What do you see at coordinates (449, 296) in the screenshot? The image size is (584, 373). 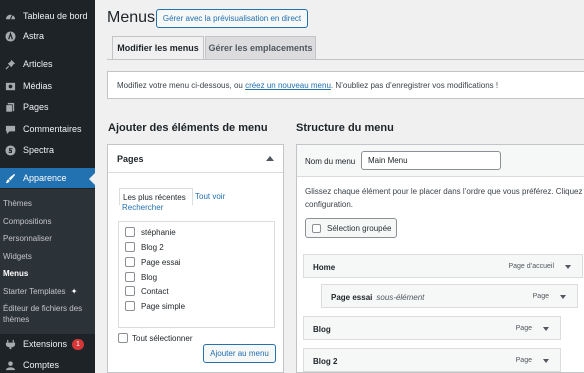 I see `menu-item-child: Page essai sous-élément Page` at bounding box center [449, 296].